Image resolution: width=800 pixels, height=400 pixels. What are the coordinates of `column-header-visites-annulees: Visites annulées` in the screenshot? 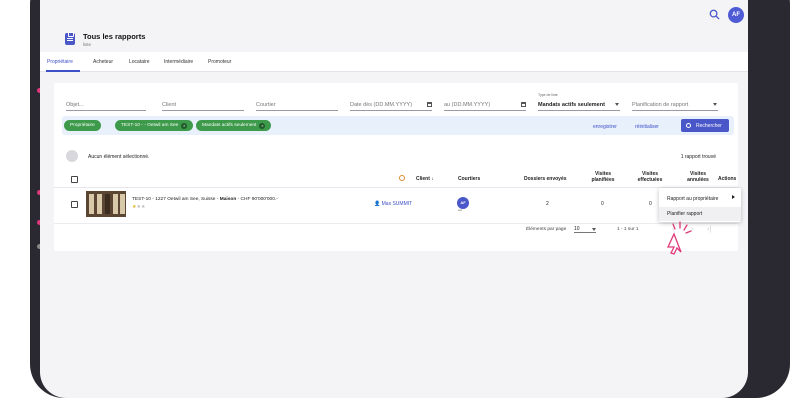 It's located at (698, 177).